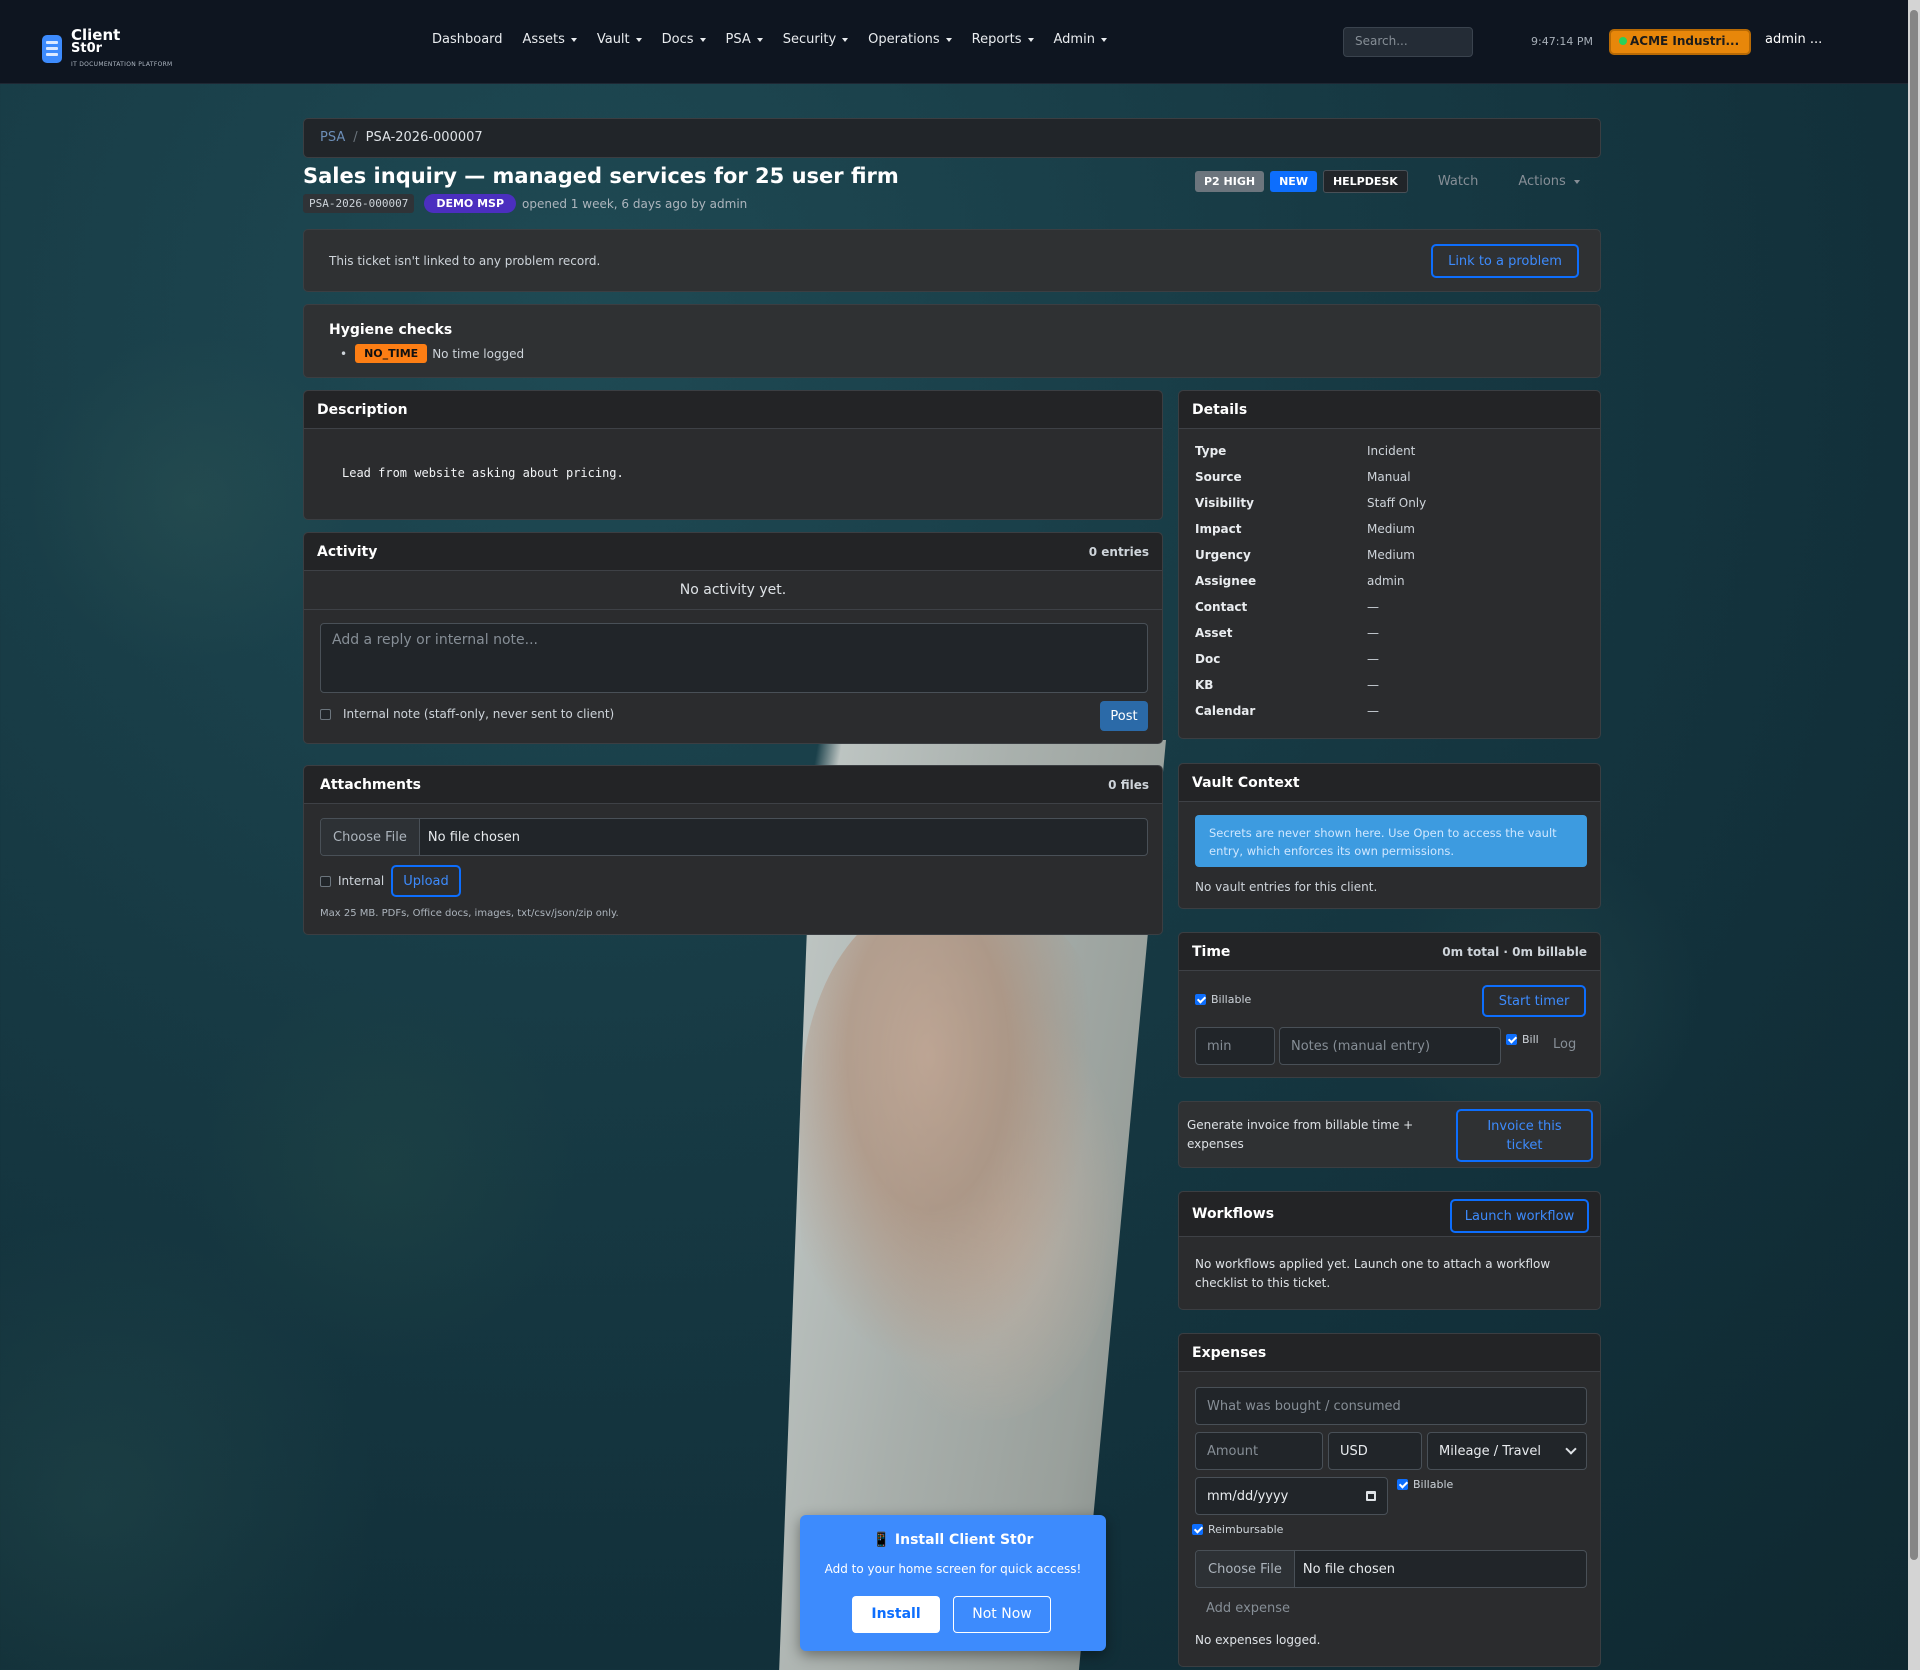 The width and height of the screenshot is (1920, 1670). Describe the element at coordinates (1391, 1406) in the screenshot. I see `expense-description-input: What was bought / consumed` at that location.